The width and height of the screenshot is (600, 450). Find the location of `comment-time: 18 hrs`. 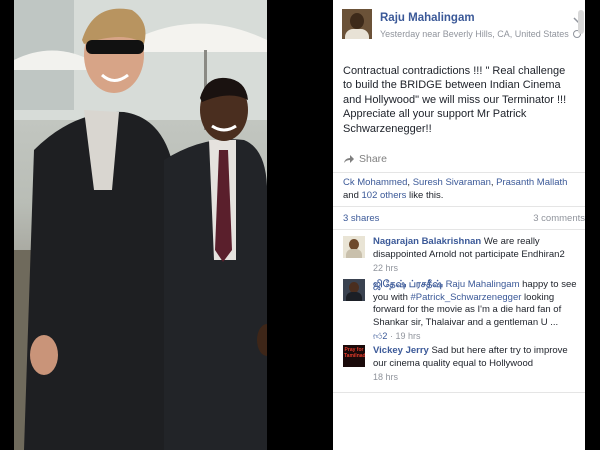

comment-time: 18 hrs is located at coordinates (478, 377).